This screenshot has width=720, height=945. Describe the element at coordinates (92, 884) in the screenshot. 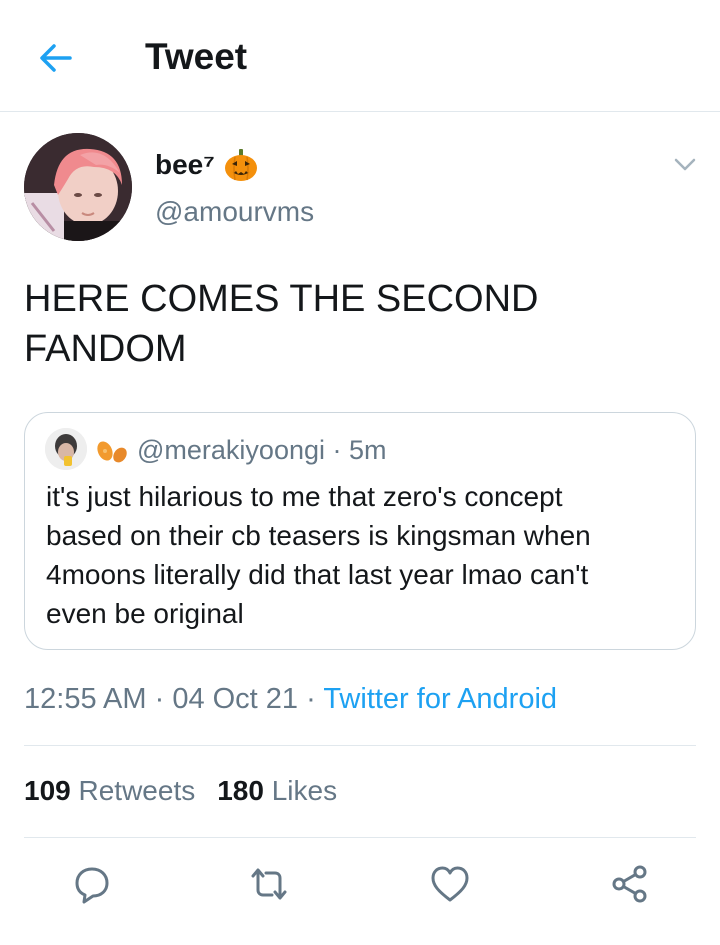

I see `reply-icon` at that location.